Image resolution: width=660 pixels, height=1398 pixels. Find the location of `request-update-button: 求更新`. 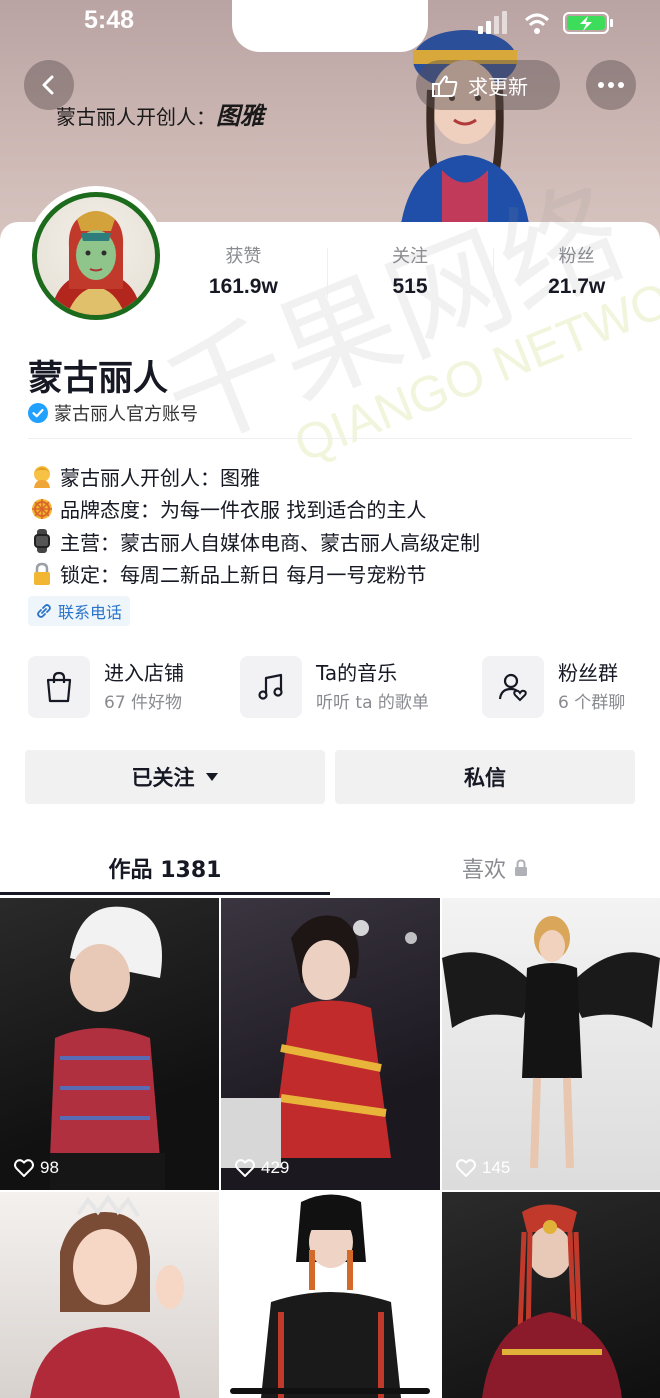

request-update-button: 求更新 is located at coordinates (488, 85).